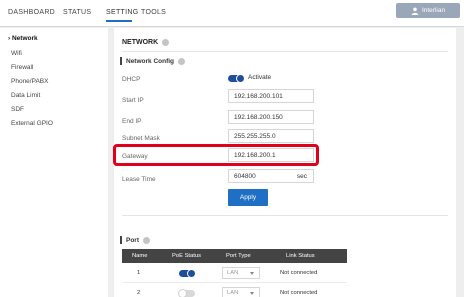 The image size is (464, 297). What do you see at coordinates (131, 79) in the screenshot?
I see `dhcp-label: DHCP` at bounding box center [131, 79].